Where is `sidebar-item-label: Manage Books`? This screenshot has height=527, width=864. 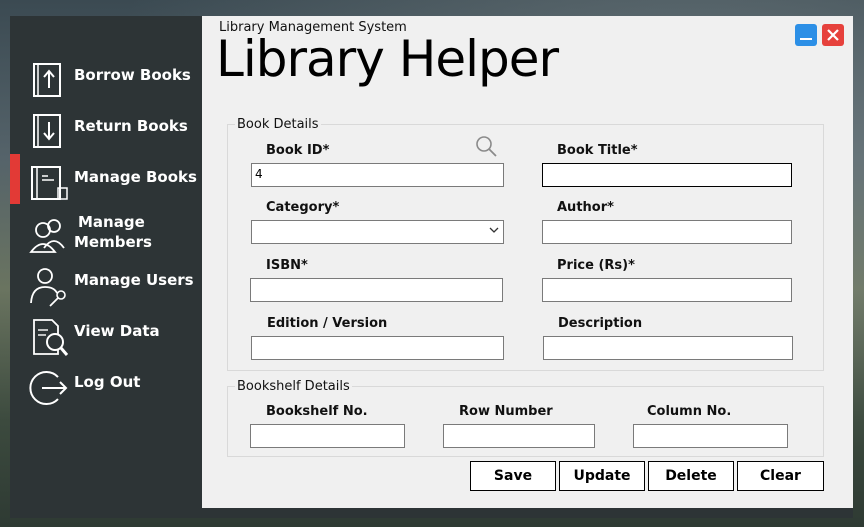
sidebar-item-label: Manage Books is located at coordinates (135, 177).